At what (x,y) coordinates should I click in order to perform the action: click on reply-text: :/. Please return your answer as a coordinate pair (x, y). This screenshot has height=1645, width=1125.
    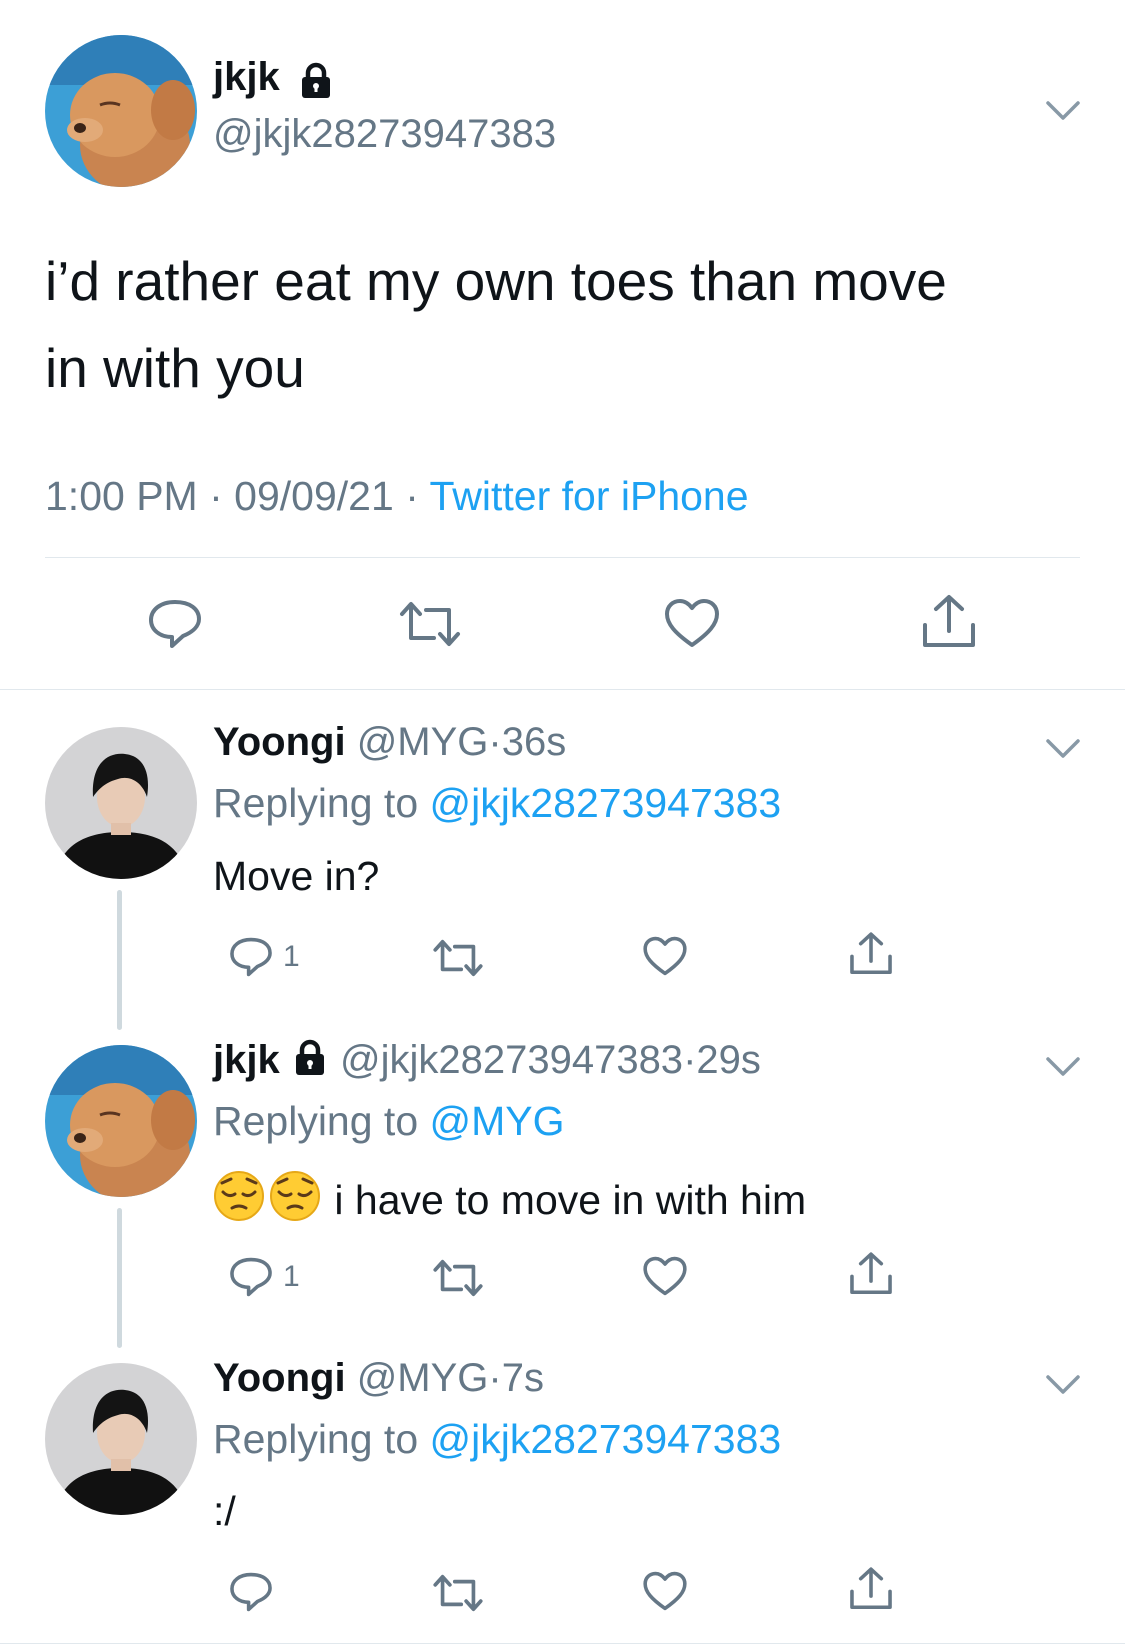
    Looking at the image, I should click on (224, 1511).